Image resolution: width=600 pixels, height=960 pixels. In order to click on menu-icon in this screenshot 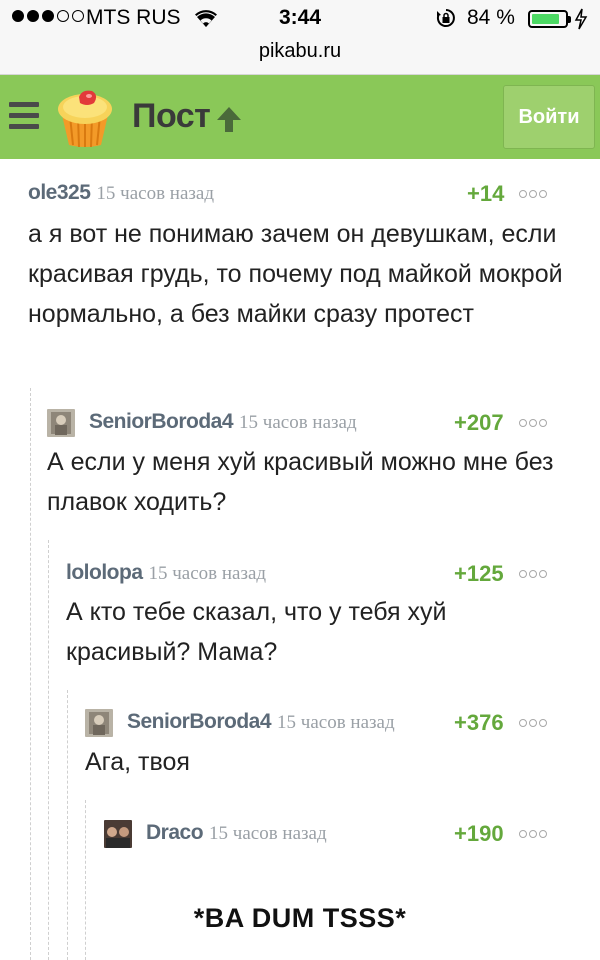, I will do `click(24, 116)`.